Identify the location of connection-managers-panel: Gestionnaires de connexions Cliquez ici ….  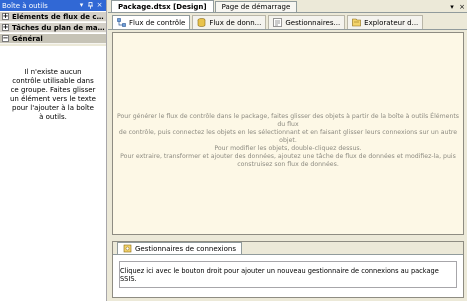
(288, 269).